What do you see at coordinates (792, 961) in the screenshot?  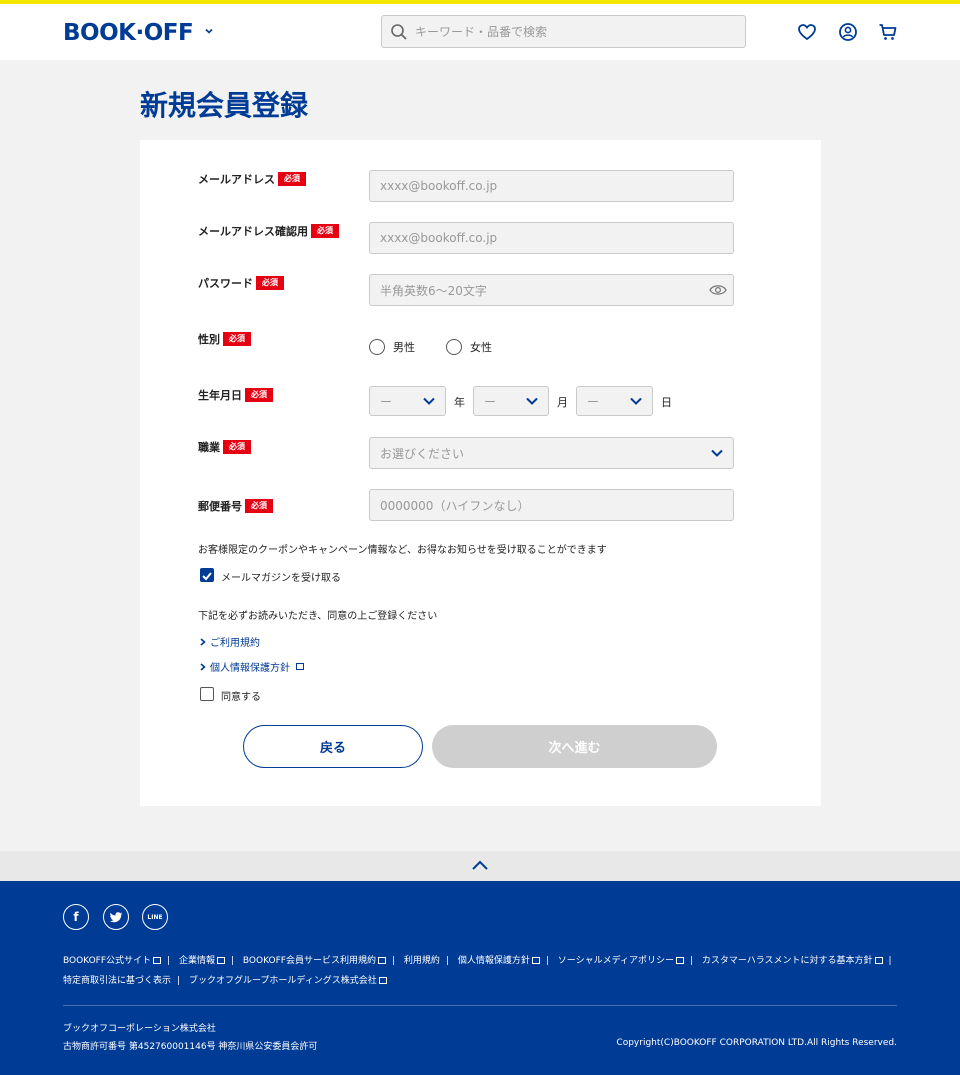 I see `footer-link: カスタマーハラスメントに対する基本方針` at bounding box center [792, 961].